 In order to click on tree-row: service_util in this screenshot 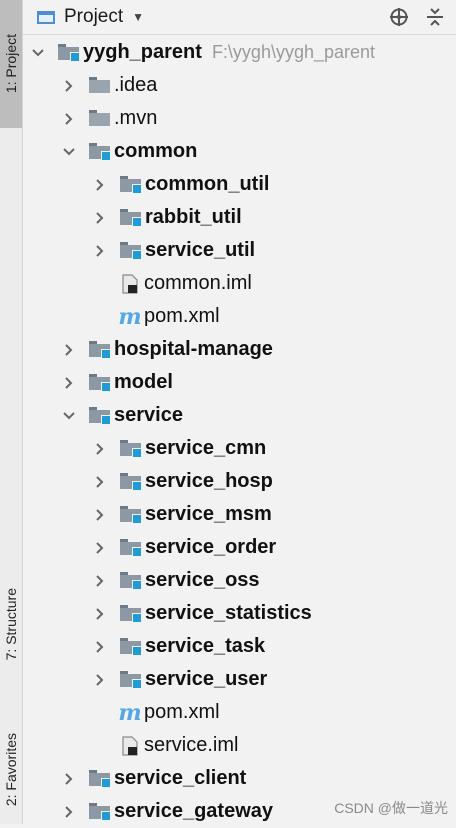, I will do `click(239, 250)`.